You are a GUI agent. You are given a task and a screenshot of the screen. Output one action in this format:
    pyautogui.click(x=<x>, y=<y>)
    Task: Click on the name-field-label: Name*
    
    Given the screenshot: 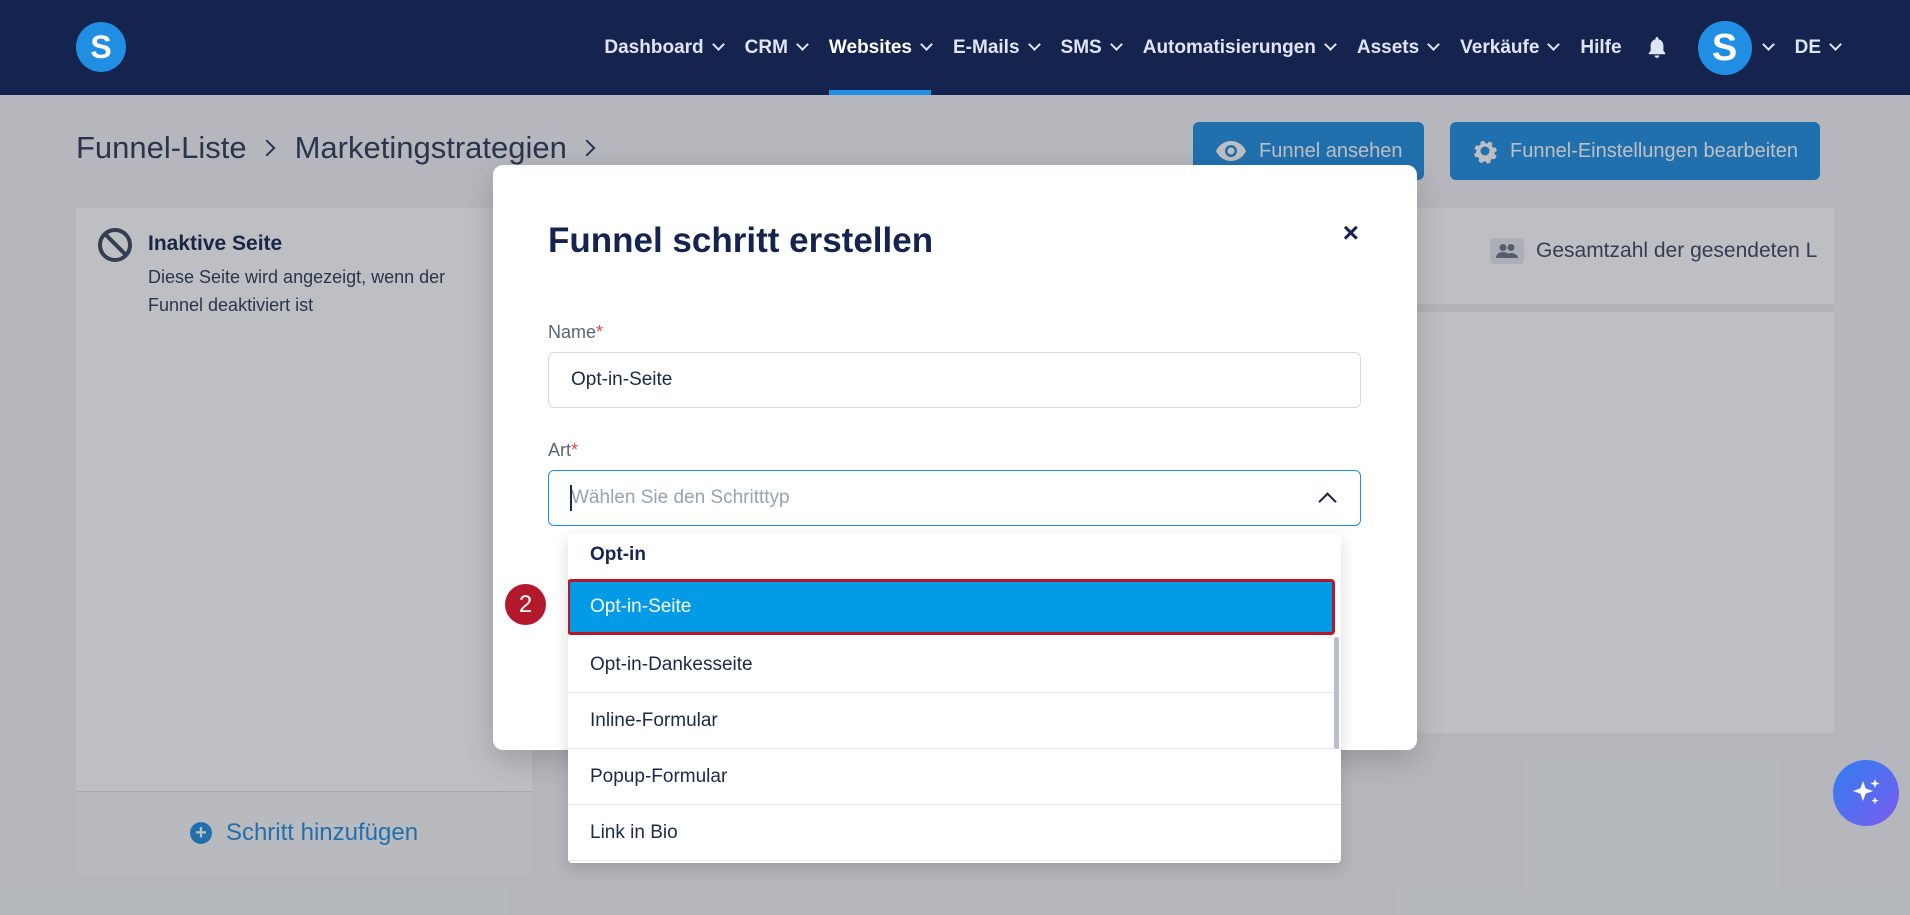 What is the action you would take?
    pyautogui.click(x=575, y=332)
    